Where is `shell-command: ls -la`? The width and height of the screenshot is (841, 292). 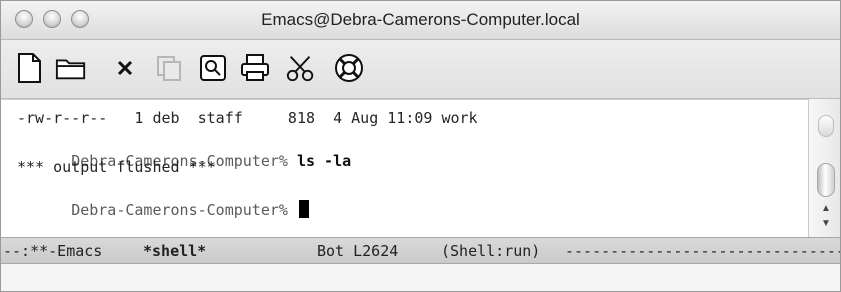
shell-command: ls -la is located at coordinates (324, 161).